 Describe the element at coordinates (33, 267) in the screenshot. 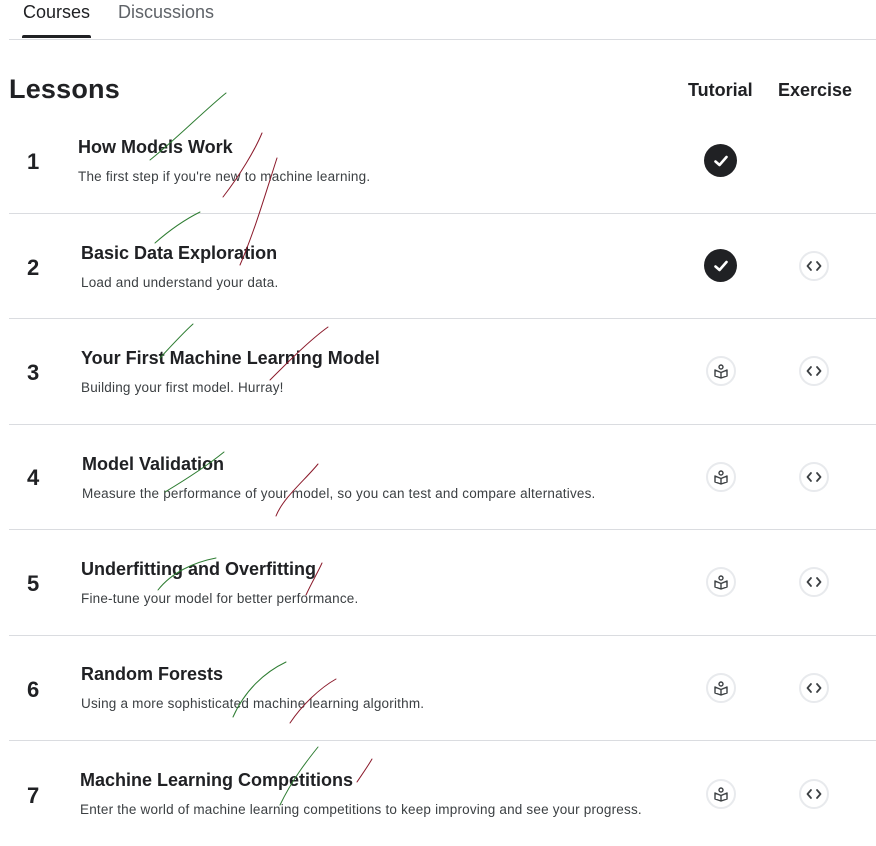

I see `lesson-number: 2` at that location.